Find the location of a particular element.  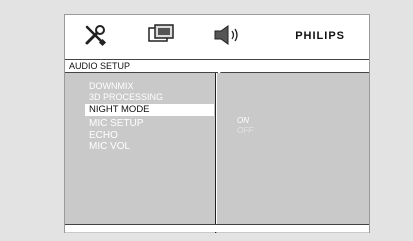

menu-item-downmix: DOWNMIX is located at coordinates (111, 86).